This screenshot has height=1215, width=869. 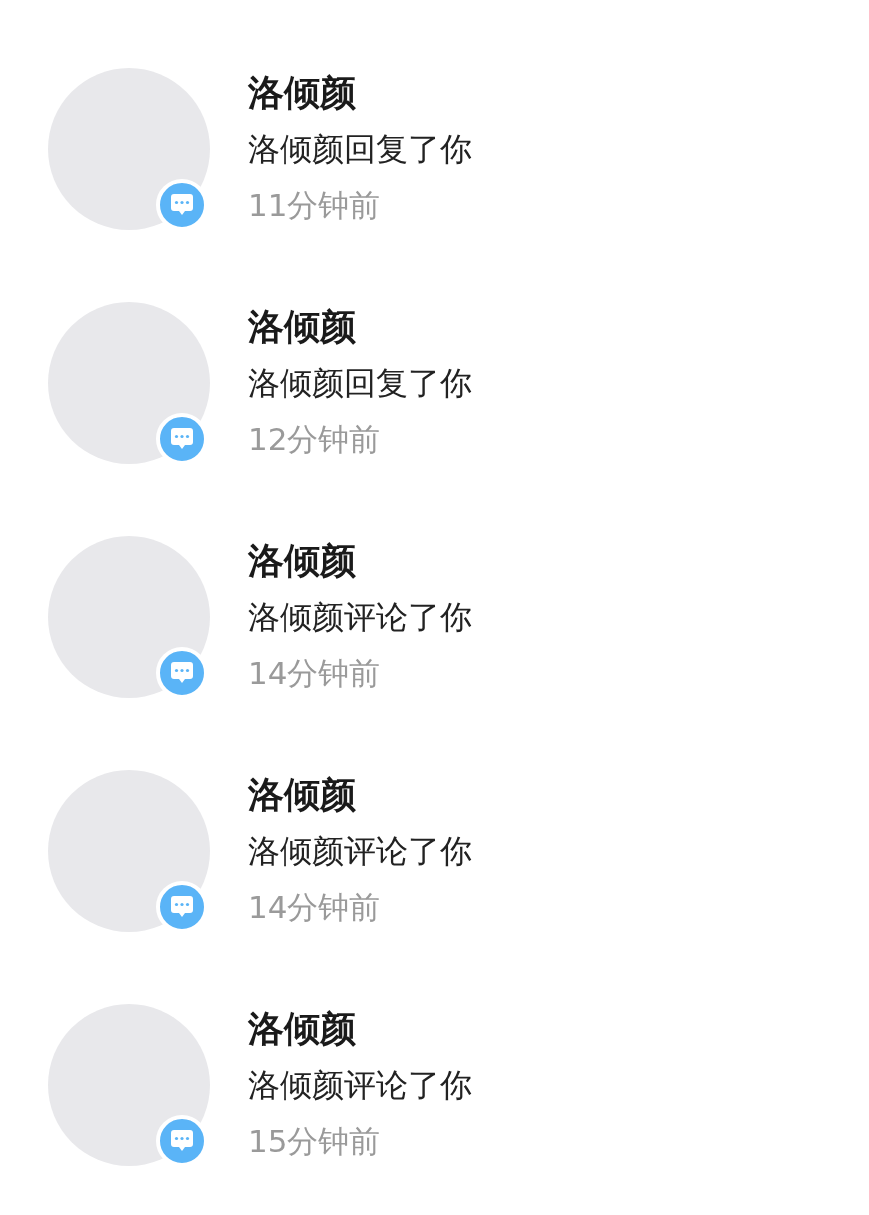 I want to click on notification-time: 11分钟前, so click(x=314, y=205).